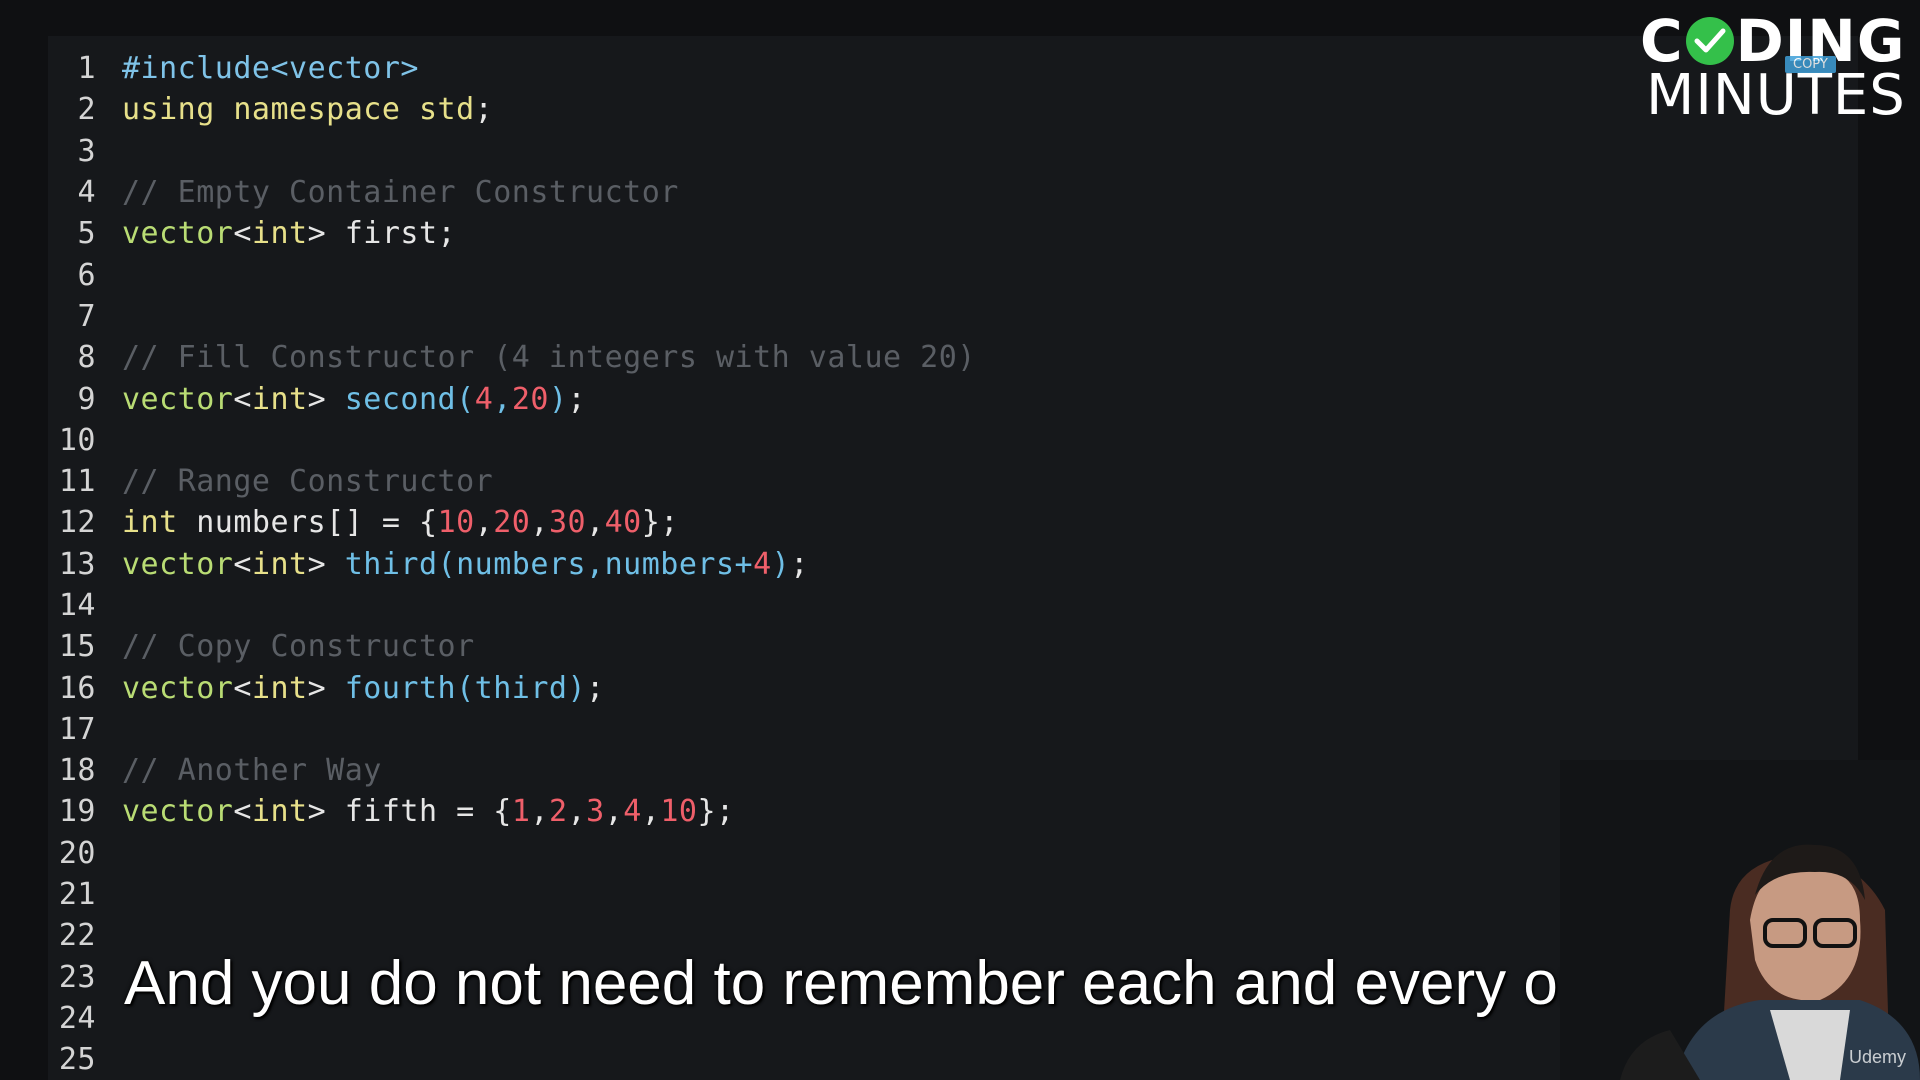 Image resolution: width=1920 pixels, height=1080 pixels. What do you see at coordinates (86, 316) in the screenshot?
I see `line-number: 7` at bounding box center [86, 316].